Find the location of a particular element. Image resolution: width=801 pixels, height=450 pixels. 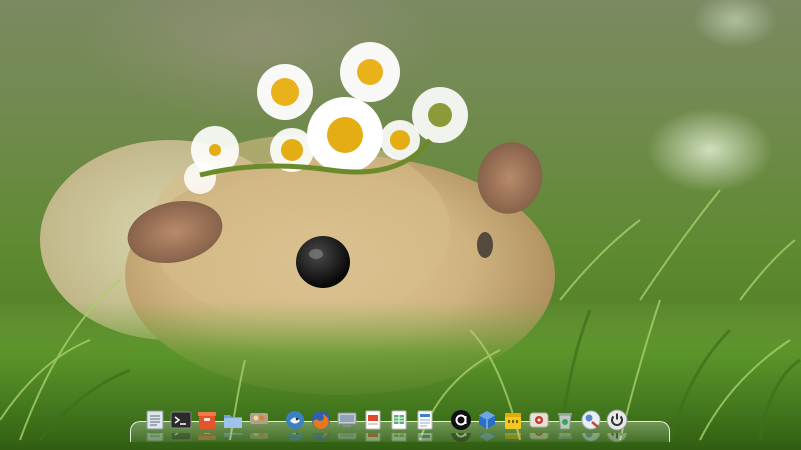

settings-icon is located at coordinates (591, 420).